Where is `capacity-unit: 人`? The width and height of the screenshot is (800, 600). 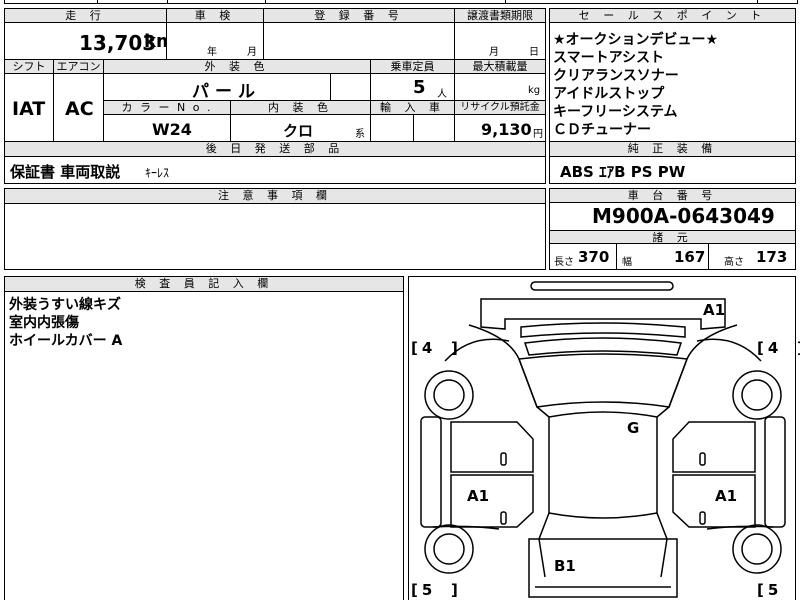
capacity-unit: 人 is located at coordinates (442, 94).